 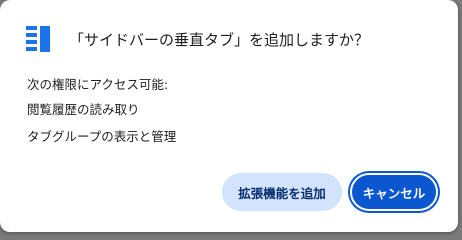 What do you see at coordinates (102, 136) in the screenshot?
I see `permission-item: タブグループの表示と管理` at bounding box center [102, 136].